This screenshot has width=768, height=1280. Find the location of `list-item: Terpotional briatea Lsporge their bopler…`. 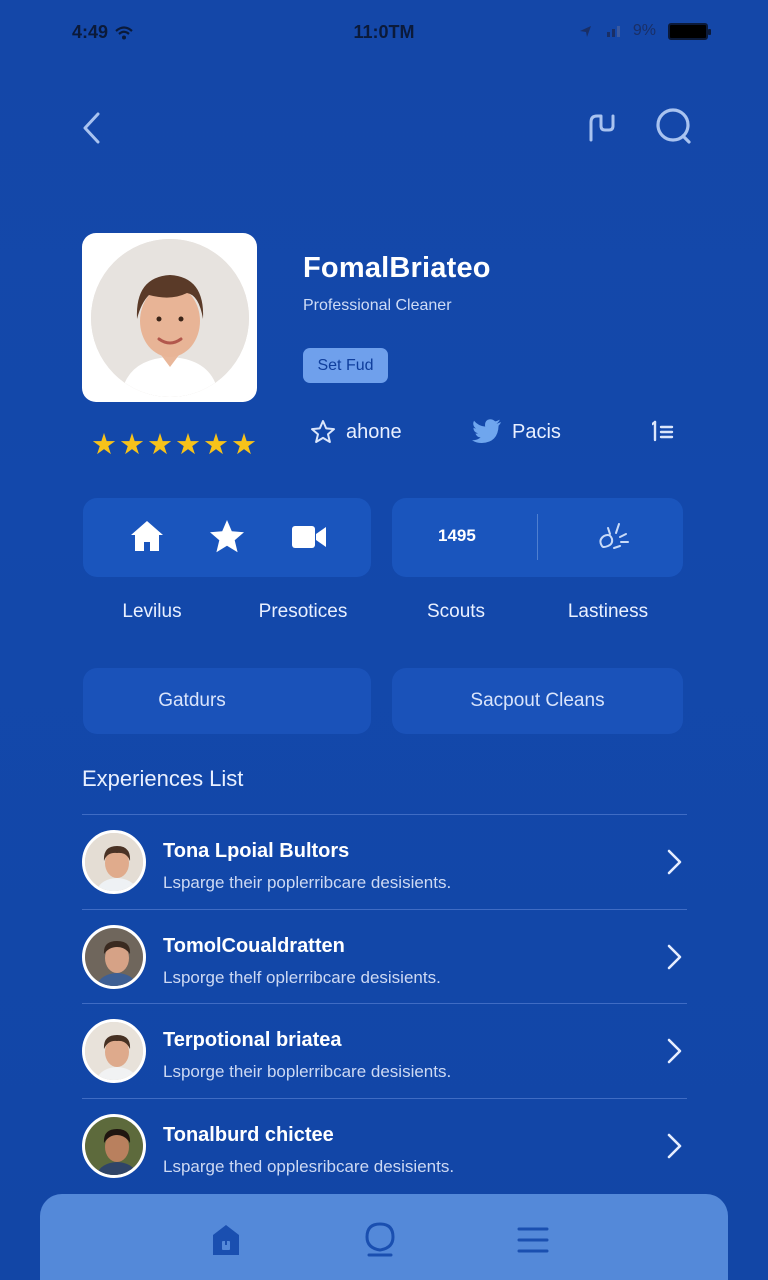

list-item: Terpotional briatea Lsporge their bopler… is located at coordinates (384, 1050).